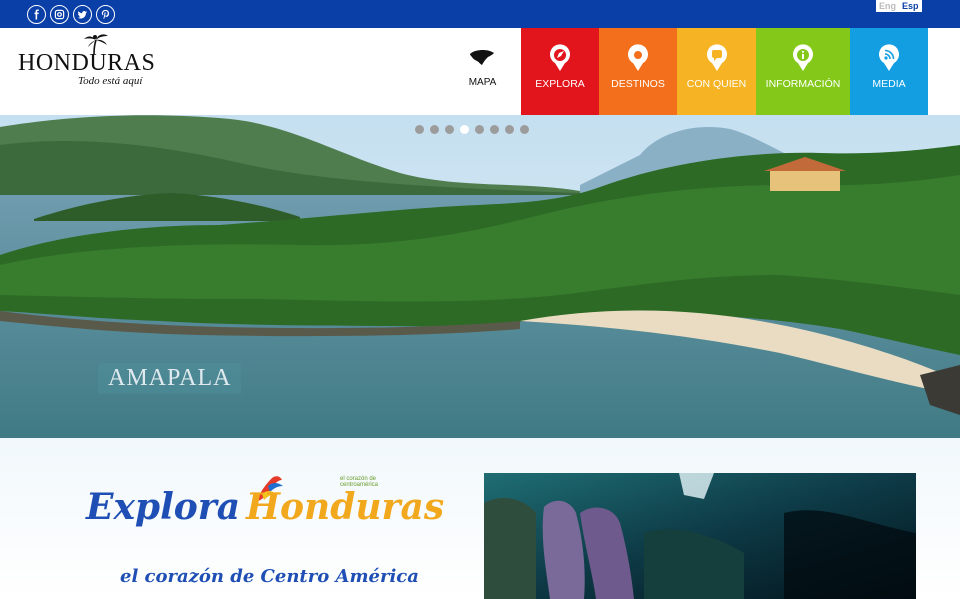 This screenshot has width=960, height=599. I want to click on language-switcher: Eng Esp, so click(899, 6).